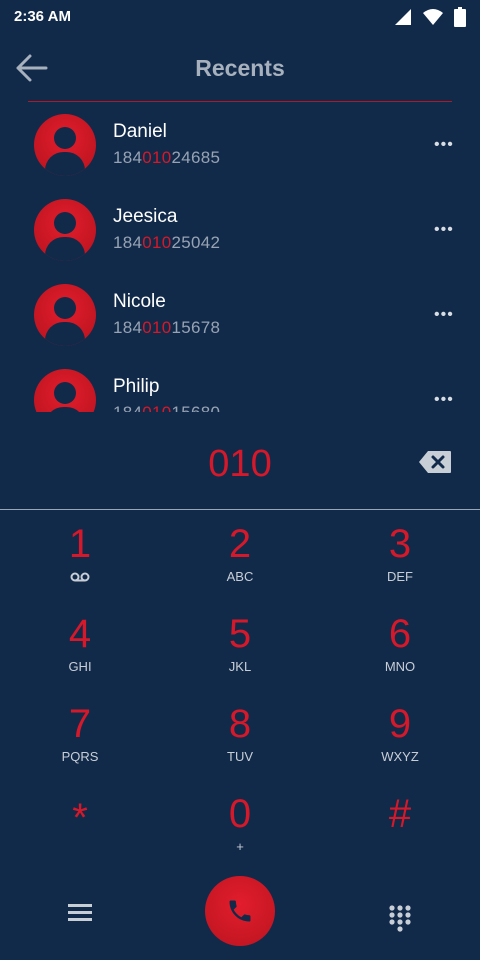 The image size is (480, 960). What do you see at coordinates (42, 16) in the screenshot?
I see `status-time: 2:36 AM` at bounding box center [42, 16].